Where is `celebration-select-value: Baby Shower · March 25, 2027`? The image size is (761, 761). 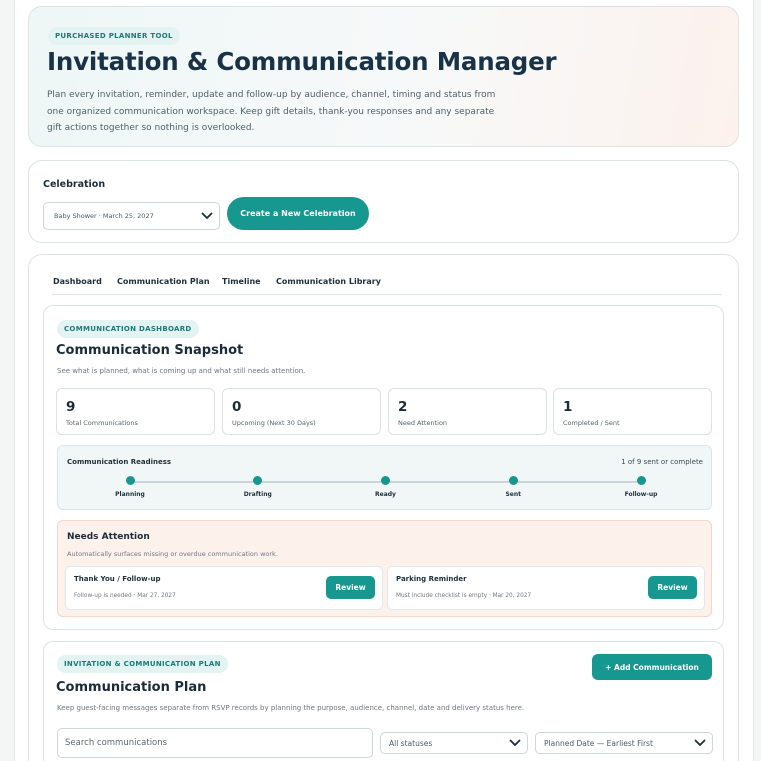
celebration-select-value: Baby Shower · March 25, 2027 is located at coordinates (104, 216).